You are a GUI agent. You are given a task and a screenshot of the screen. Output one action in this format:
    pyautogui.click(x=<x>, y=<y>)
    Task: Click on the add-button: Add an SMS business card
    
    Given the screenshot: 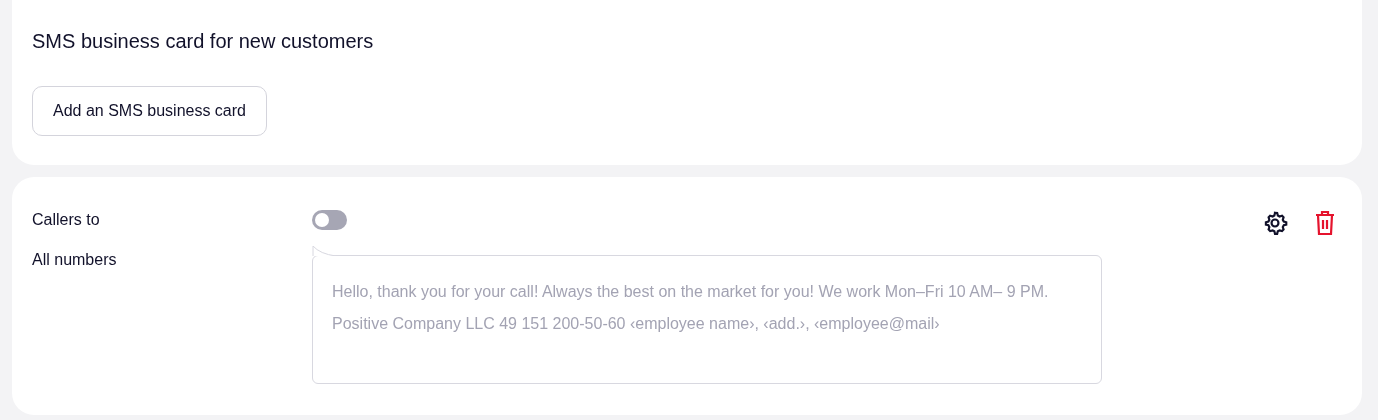 What is the action you would take?
    pyautogui.click(x=149, y=111)
    